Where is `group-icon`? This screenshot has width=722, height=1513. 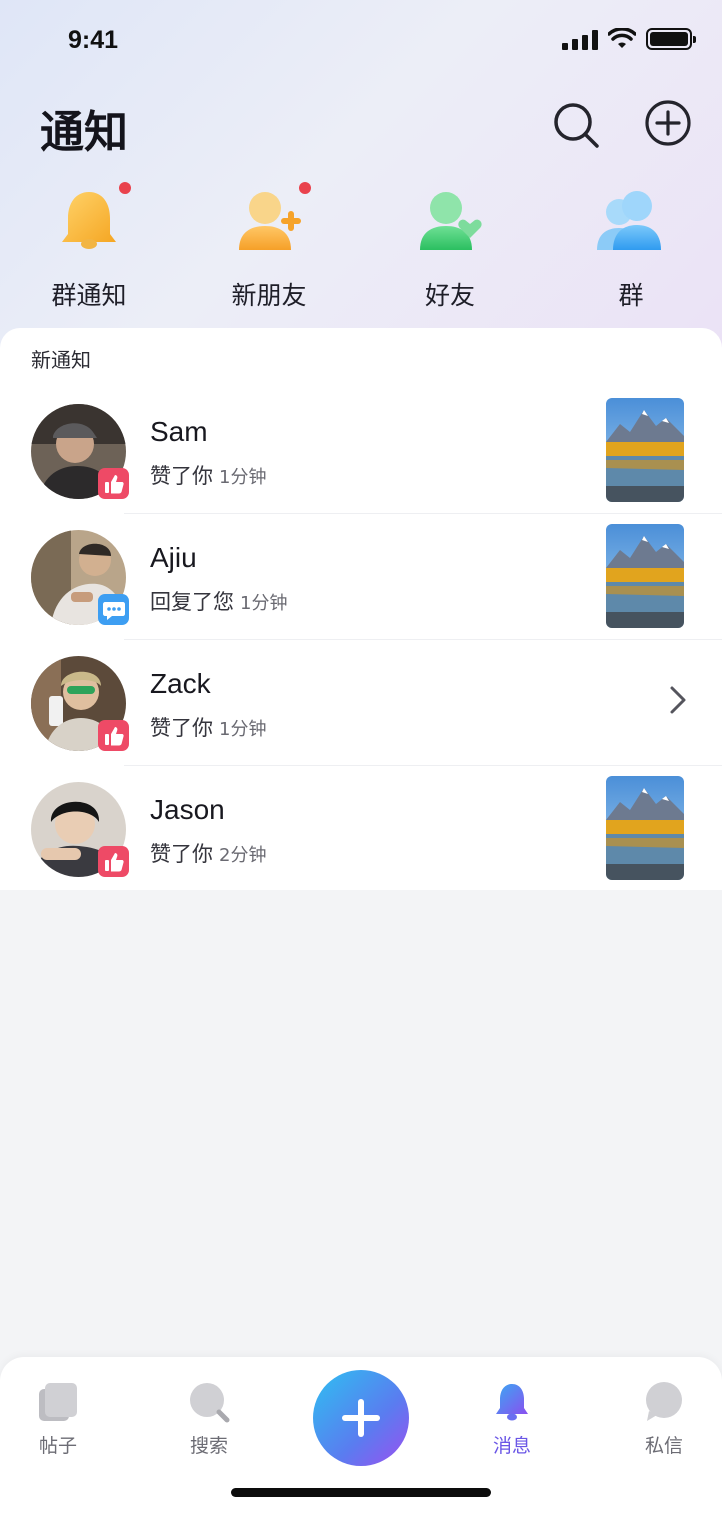 group-icon is located at coordinates (629, 220).